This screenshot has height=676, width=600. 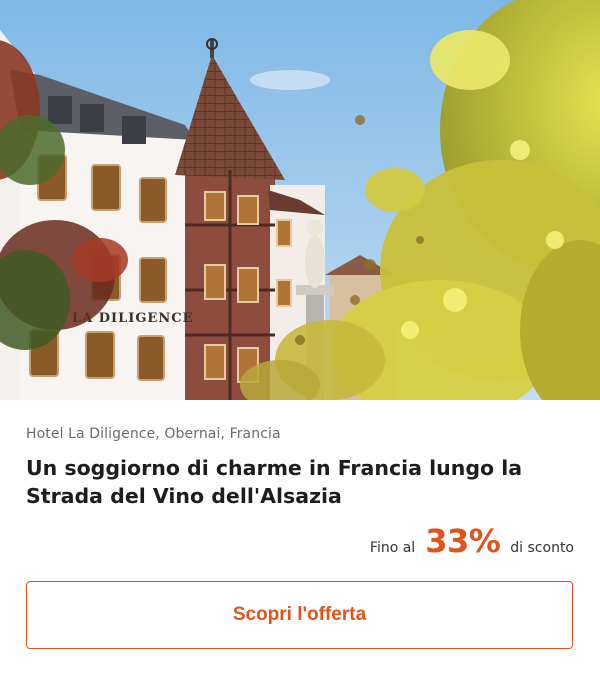 What do you see at coordinates (463, 541) in the screenshot?
I see `discount-value: 33%` at bounding box center [463, 541].